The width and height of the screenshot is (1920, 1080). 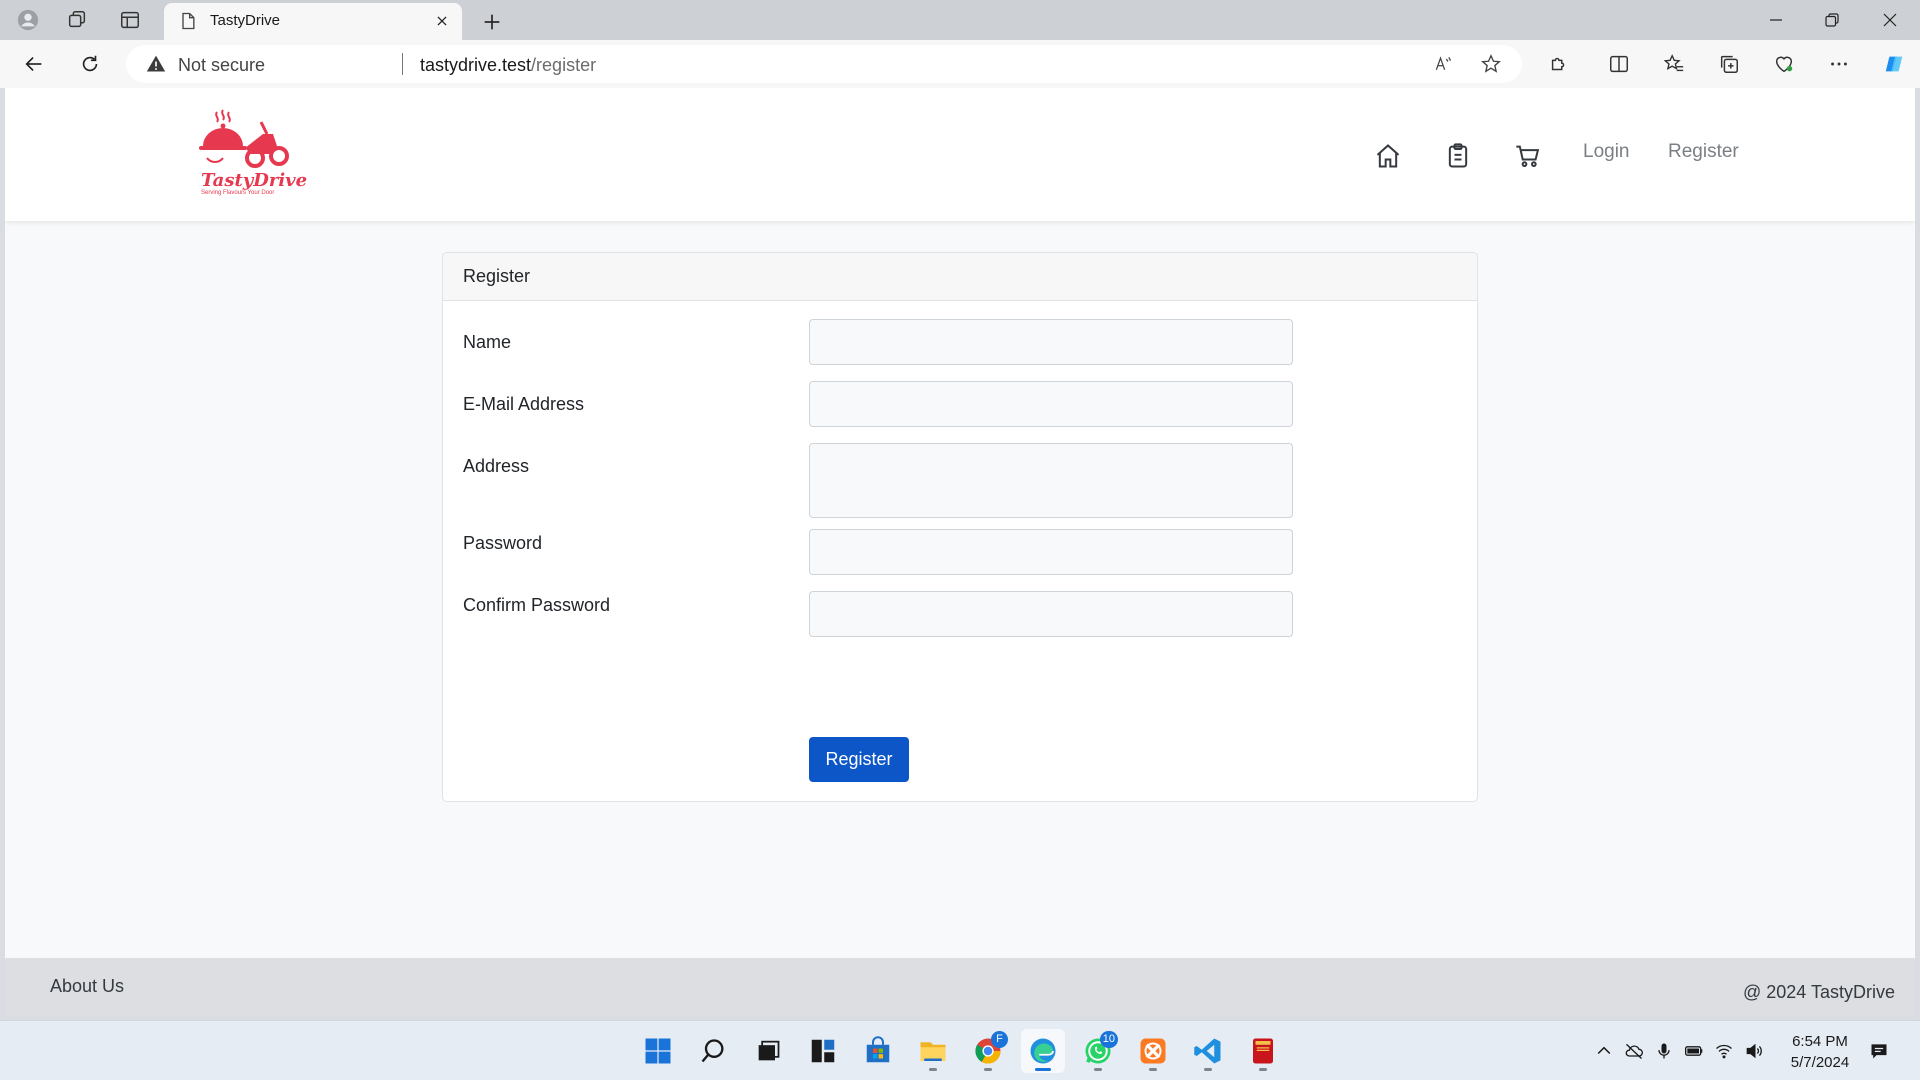 I want to click on xampp-icon, so click(x=1153, y=1051).